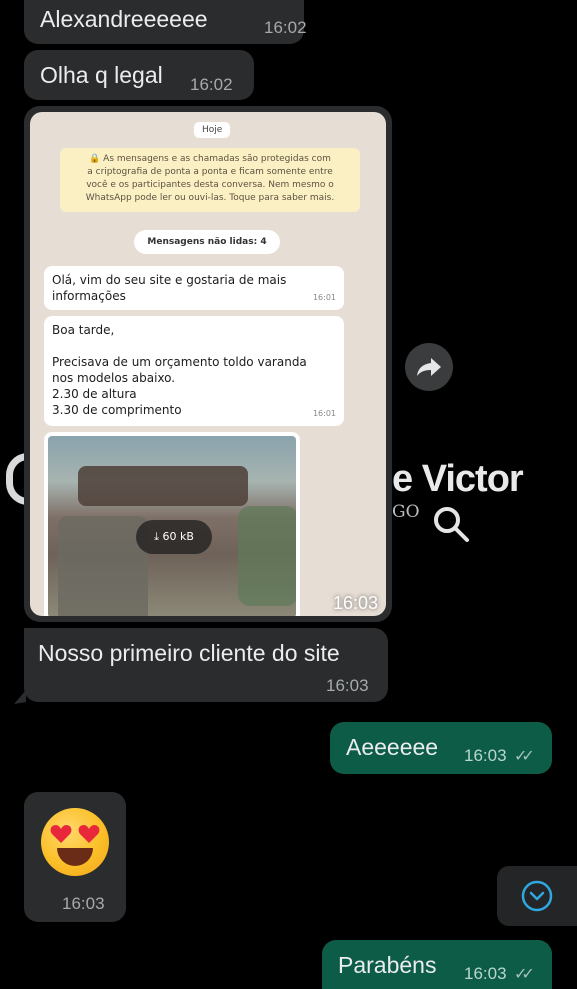 The width and height of the screenshot is (577, 989). Describe the element at coordinates (114, 378) in the screenshot. I see `bubble-line: nos modelos abaixo.` at that location.